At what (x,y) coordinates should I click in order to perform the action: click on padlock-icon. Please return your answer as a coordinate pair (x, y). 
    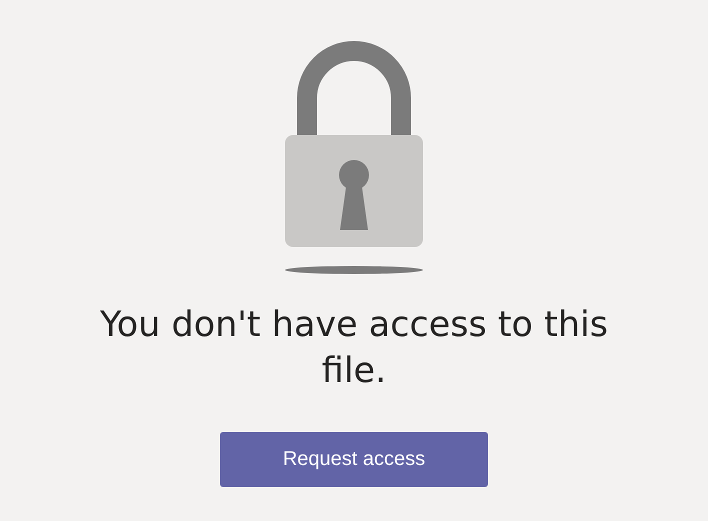
    Looking at the image, I should click on (354, 158).